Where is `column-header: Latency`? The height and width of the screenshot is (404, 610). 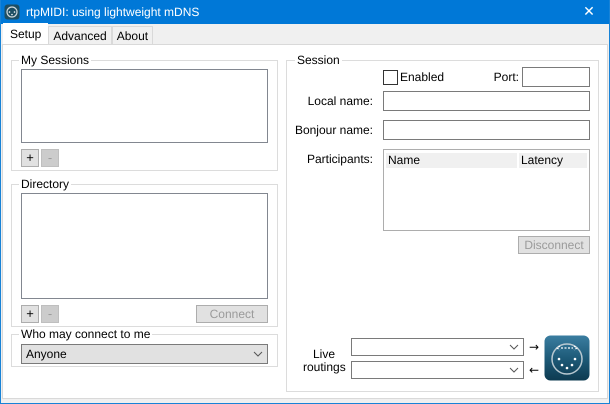
column-header: Latency is located at coordinates (553, 160).